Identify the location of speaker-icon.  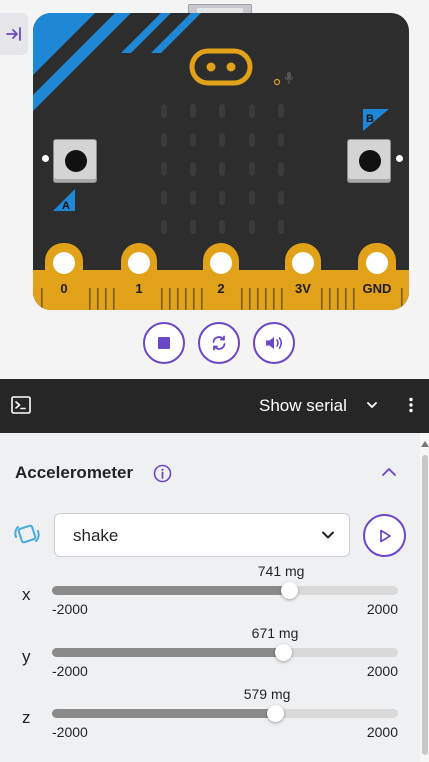
(274, 343).